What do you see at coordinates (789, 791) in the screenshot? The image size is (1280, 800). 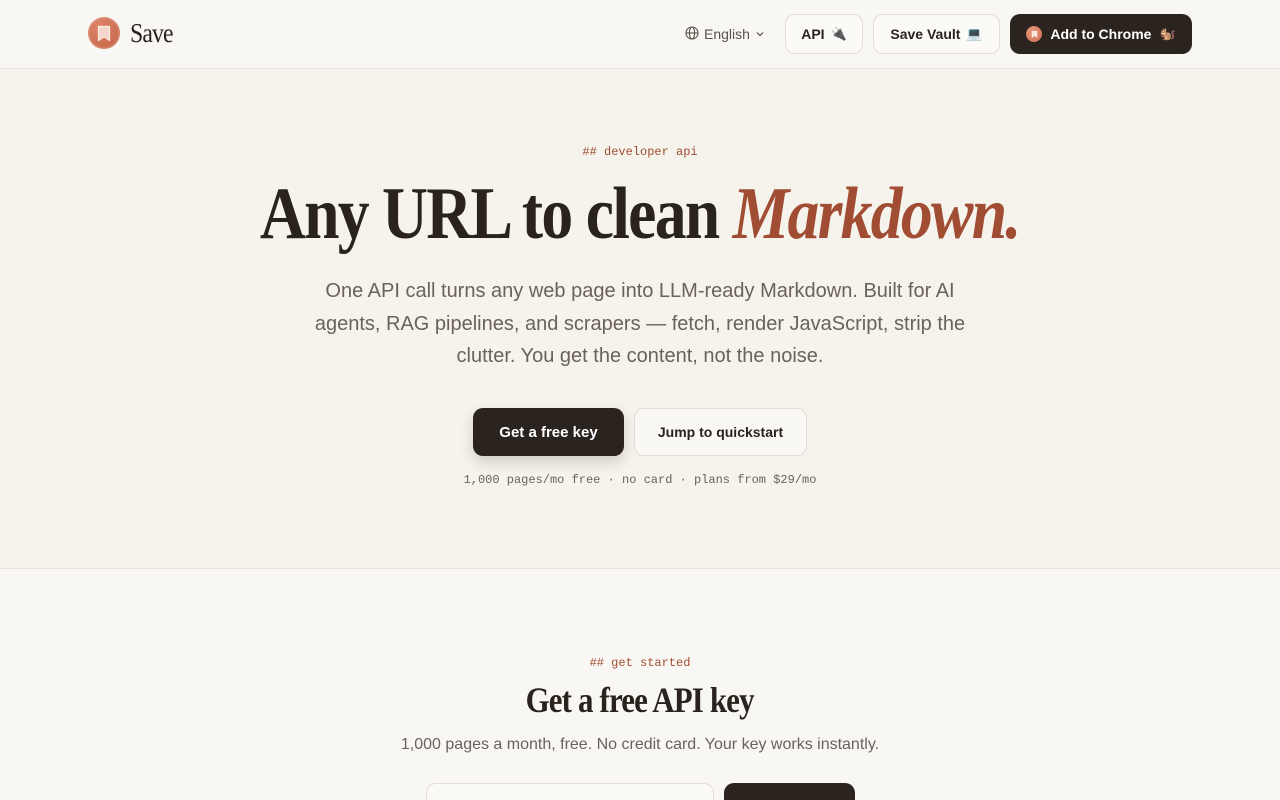 I see `submit-key-button` at bounding box center [789, 791].